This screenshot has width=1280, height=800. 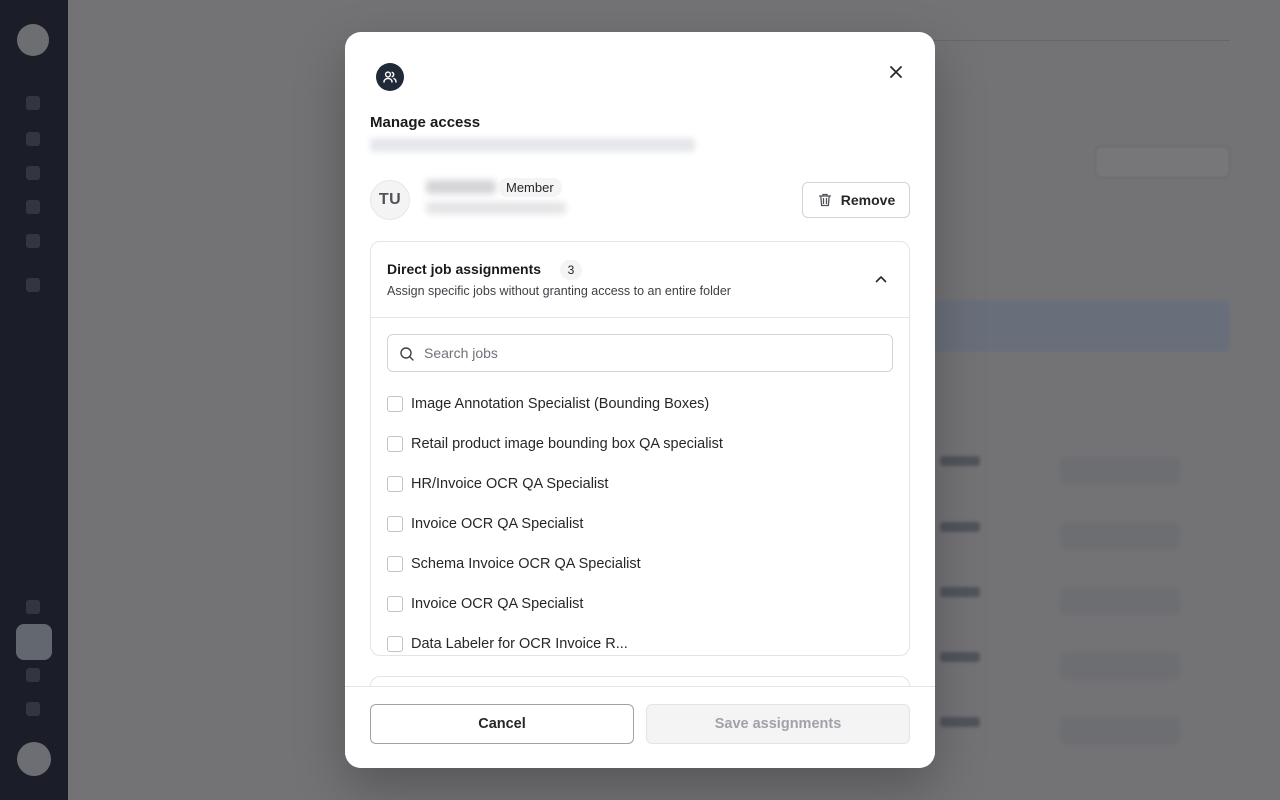 I want to click on job-list-item: Schema Invoice OCR QA Specialist, so click(x=642, y=564).